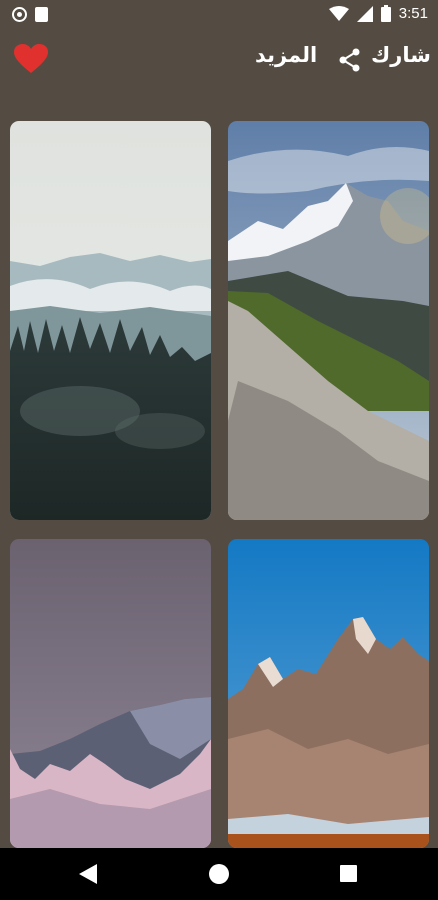 This screenshot has width=438, height=900. What do you see at coordinates (19, 14) in the screenshot?
I see `notification-dot-icon` at bounding box center [19, 14].